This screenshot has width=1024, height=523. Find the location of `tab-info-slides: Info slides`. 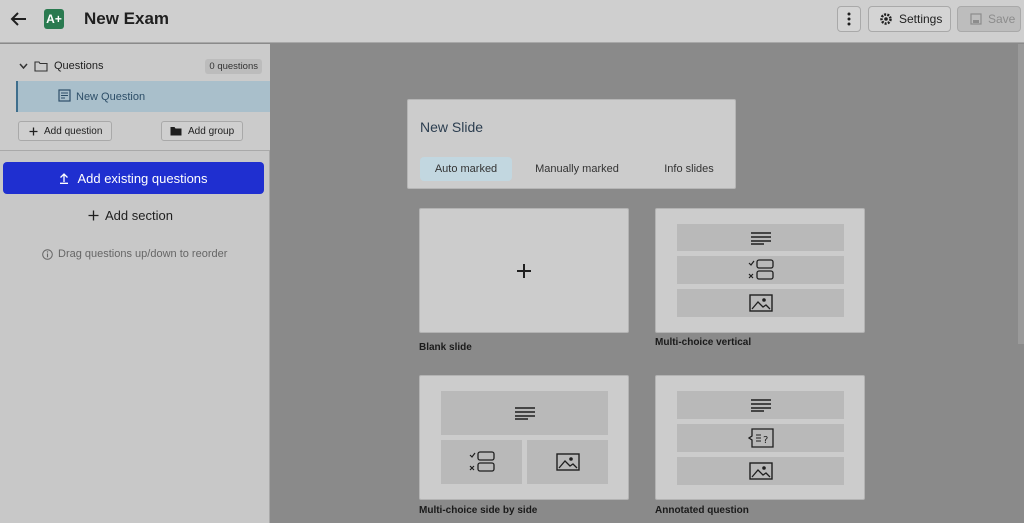

tab-info-slides: Info slides is located at coordinates (689, 169).